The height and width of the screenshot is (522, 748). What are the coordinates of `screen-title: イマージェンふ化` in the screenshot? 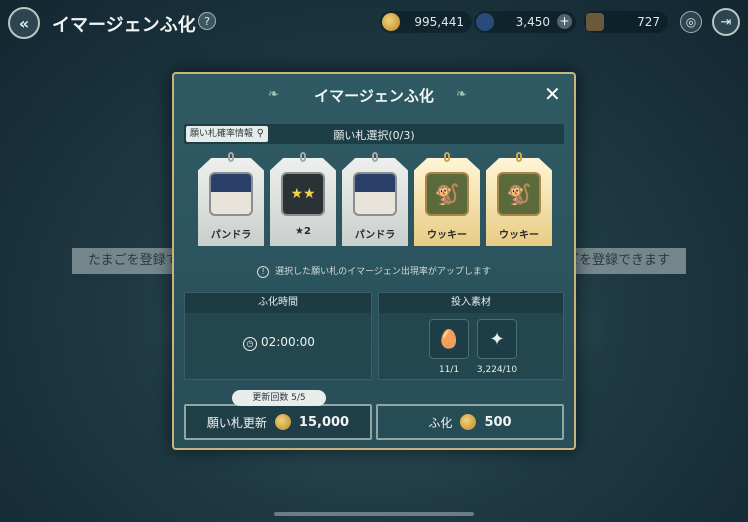 It's located at (124, 25).